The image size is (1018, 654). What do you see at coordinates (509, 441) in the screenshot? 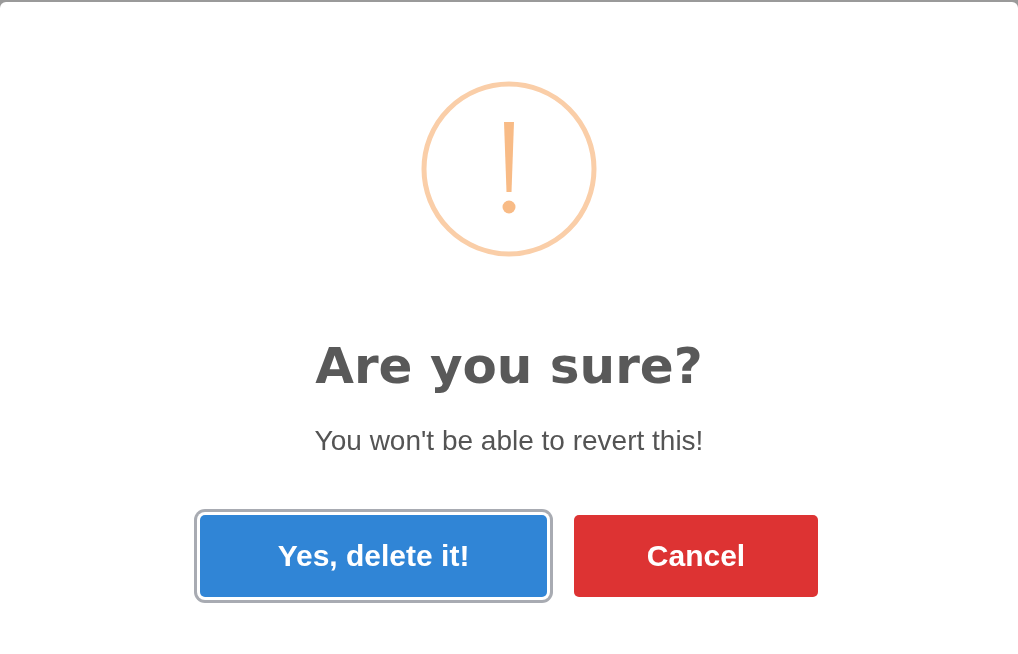
I see `dialog-message: You won't be able to revert this!` at bounding box center [509, 441].